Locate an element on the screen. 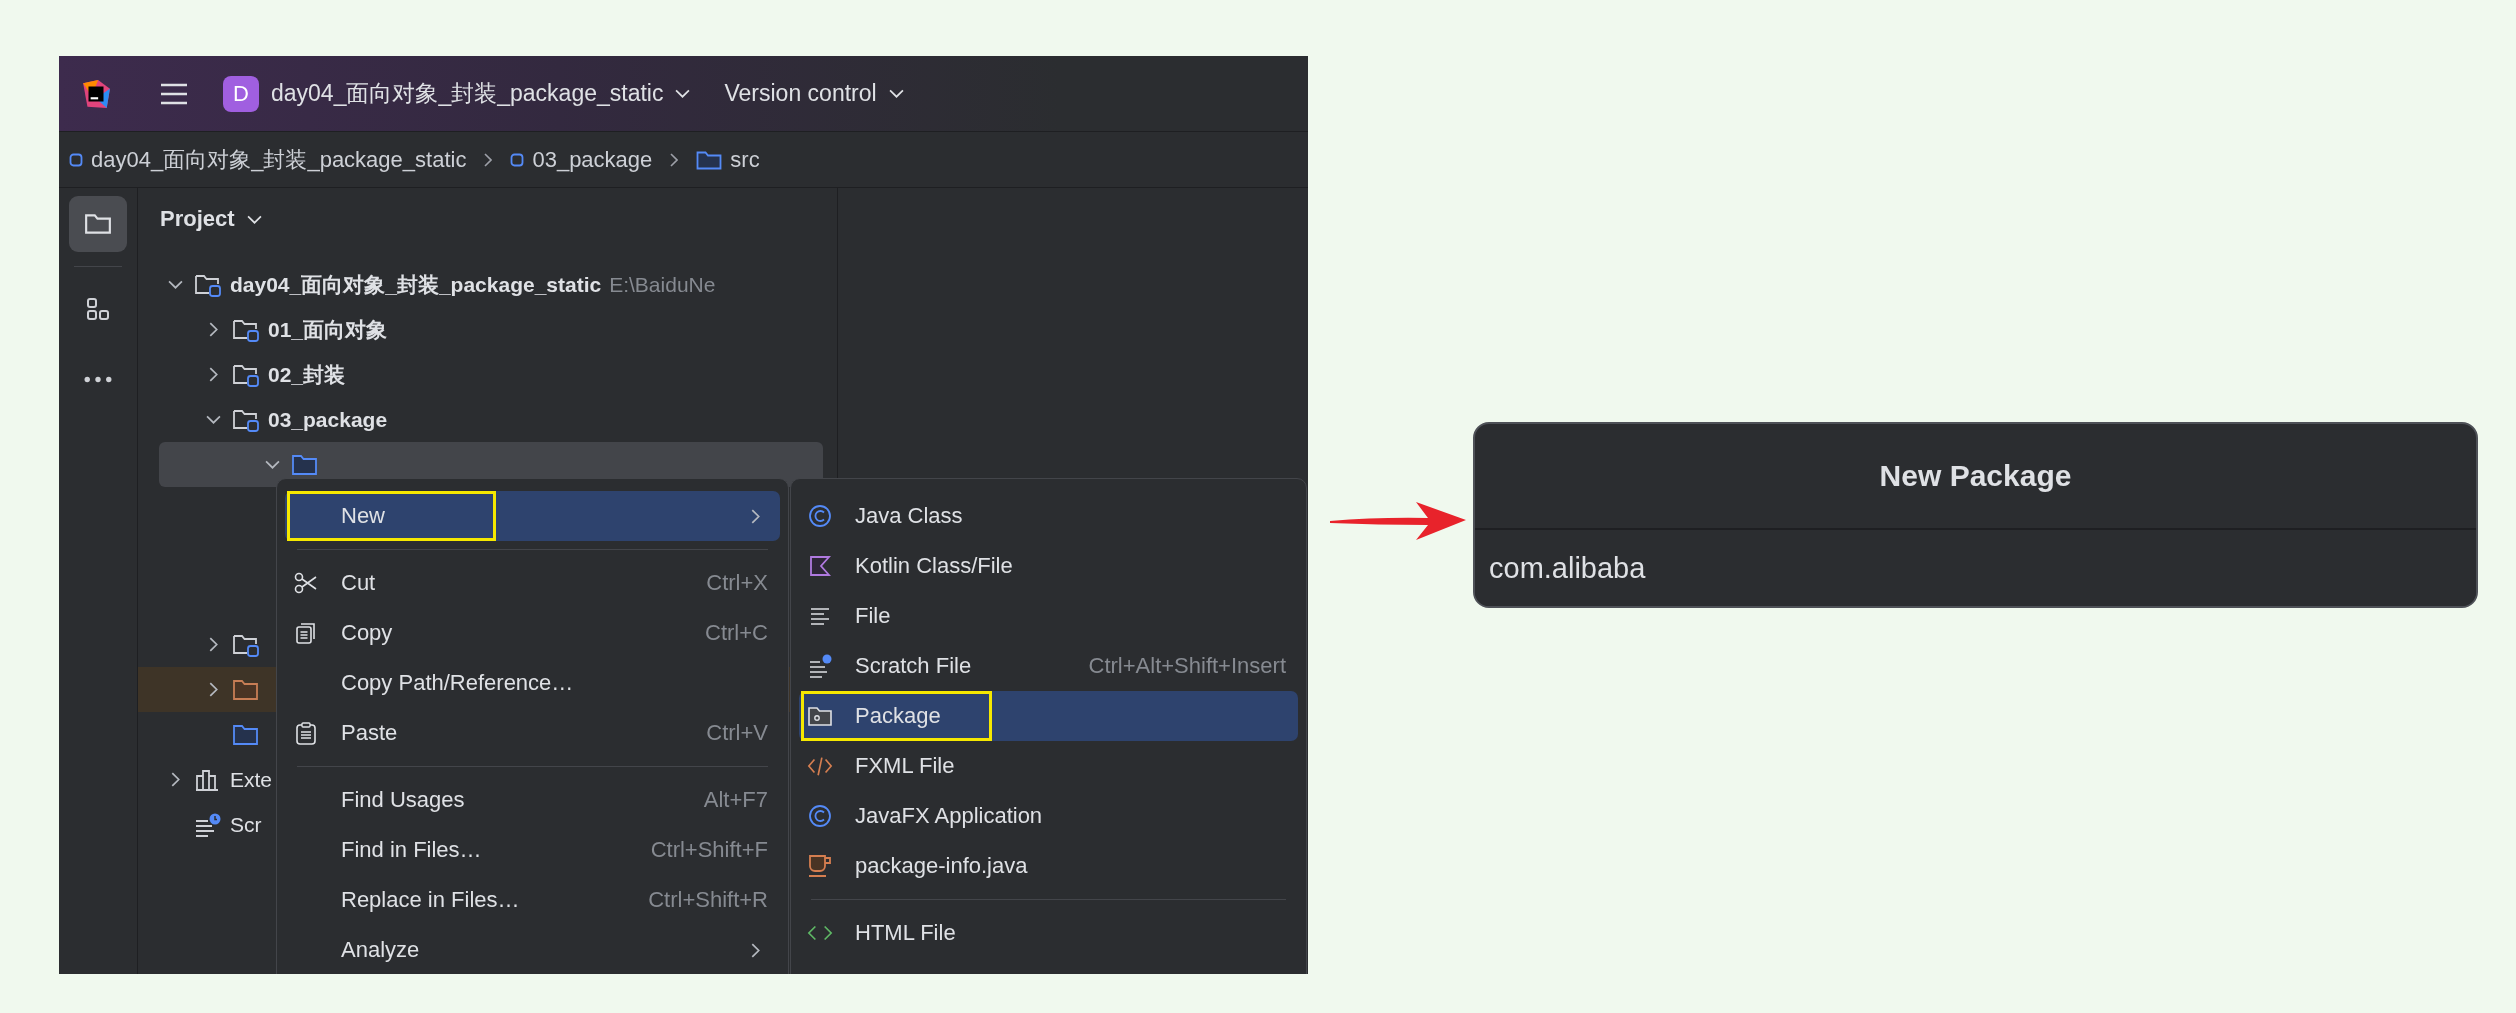  tree-label: 01_面向对象 is located at coordinates (328, 329).